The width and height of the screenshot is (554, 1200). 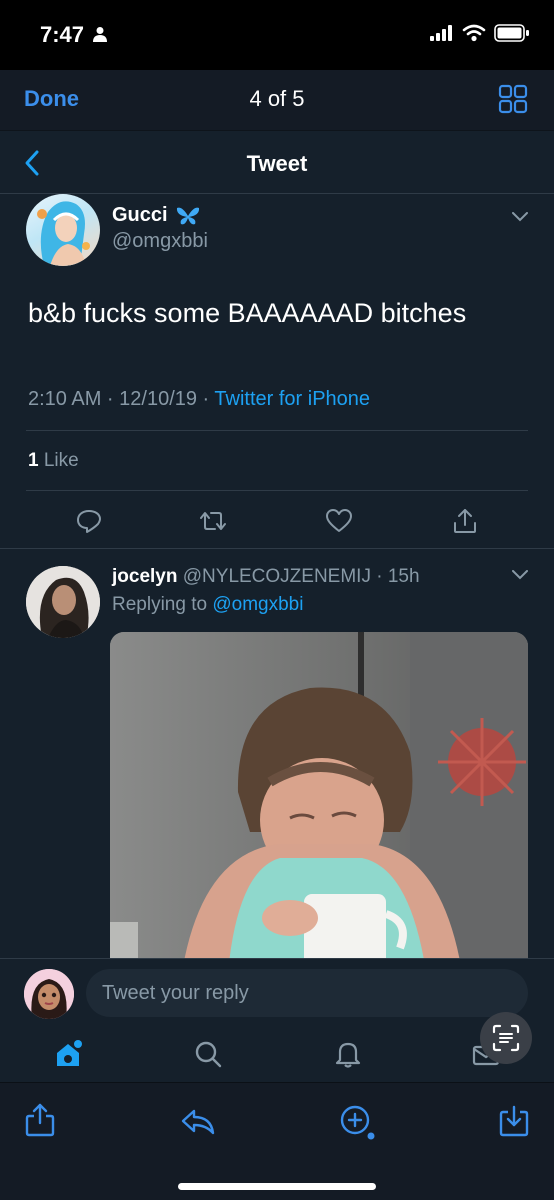 What do you see at coordinates (292, 399) in the screenshot?
I see `tweet-source-link: Twitter for iPhone` at bounding box center [292, 399].